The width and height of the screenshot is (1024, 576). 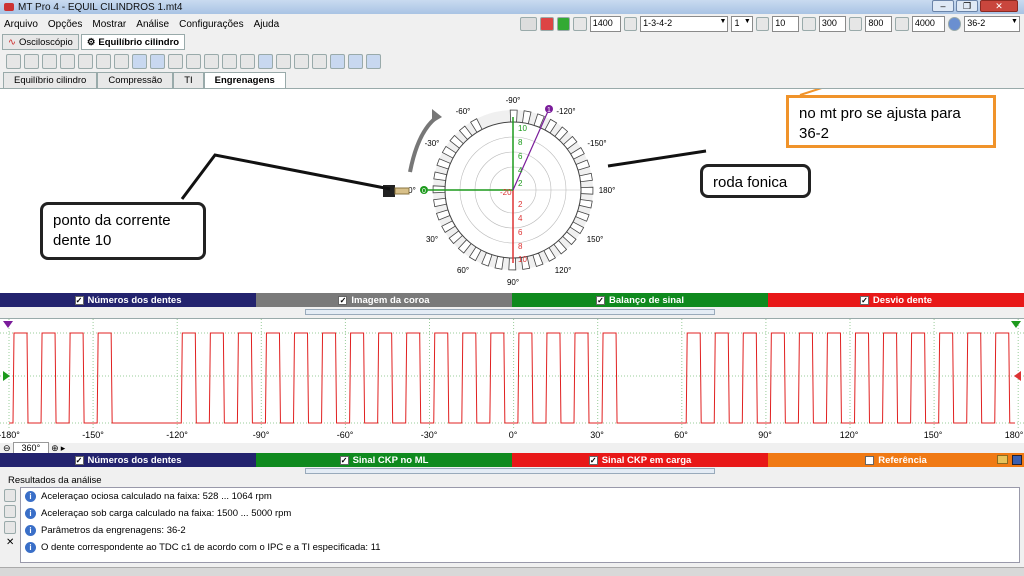 What do you see at coordinates (373, 61) in the screenshot?
I see `bug-icon` at bounding box center [373, 61].